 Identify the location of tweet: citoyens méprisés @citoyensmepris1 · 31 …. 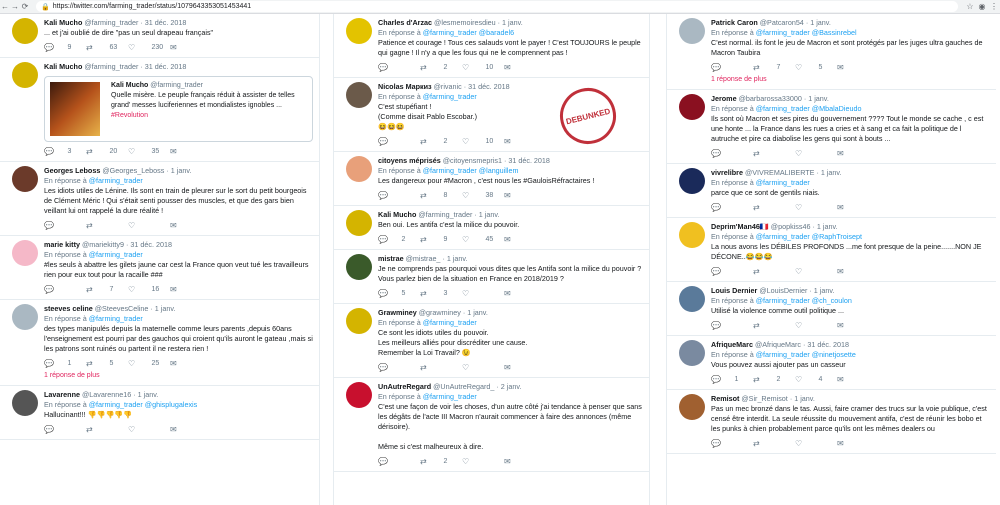
(491, 179).